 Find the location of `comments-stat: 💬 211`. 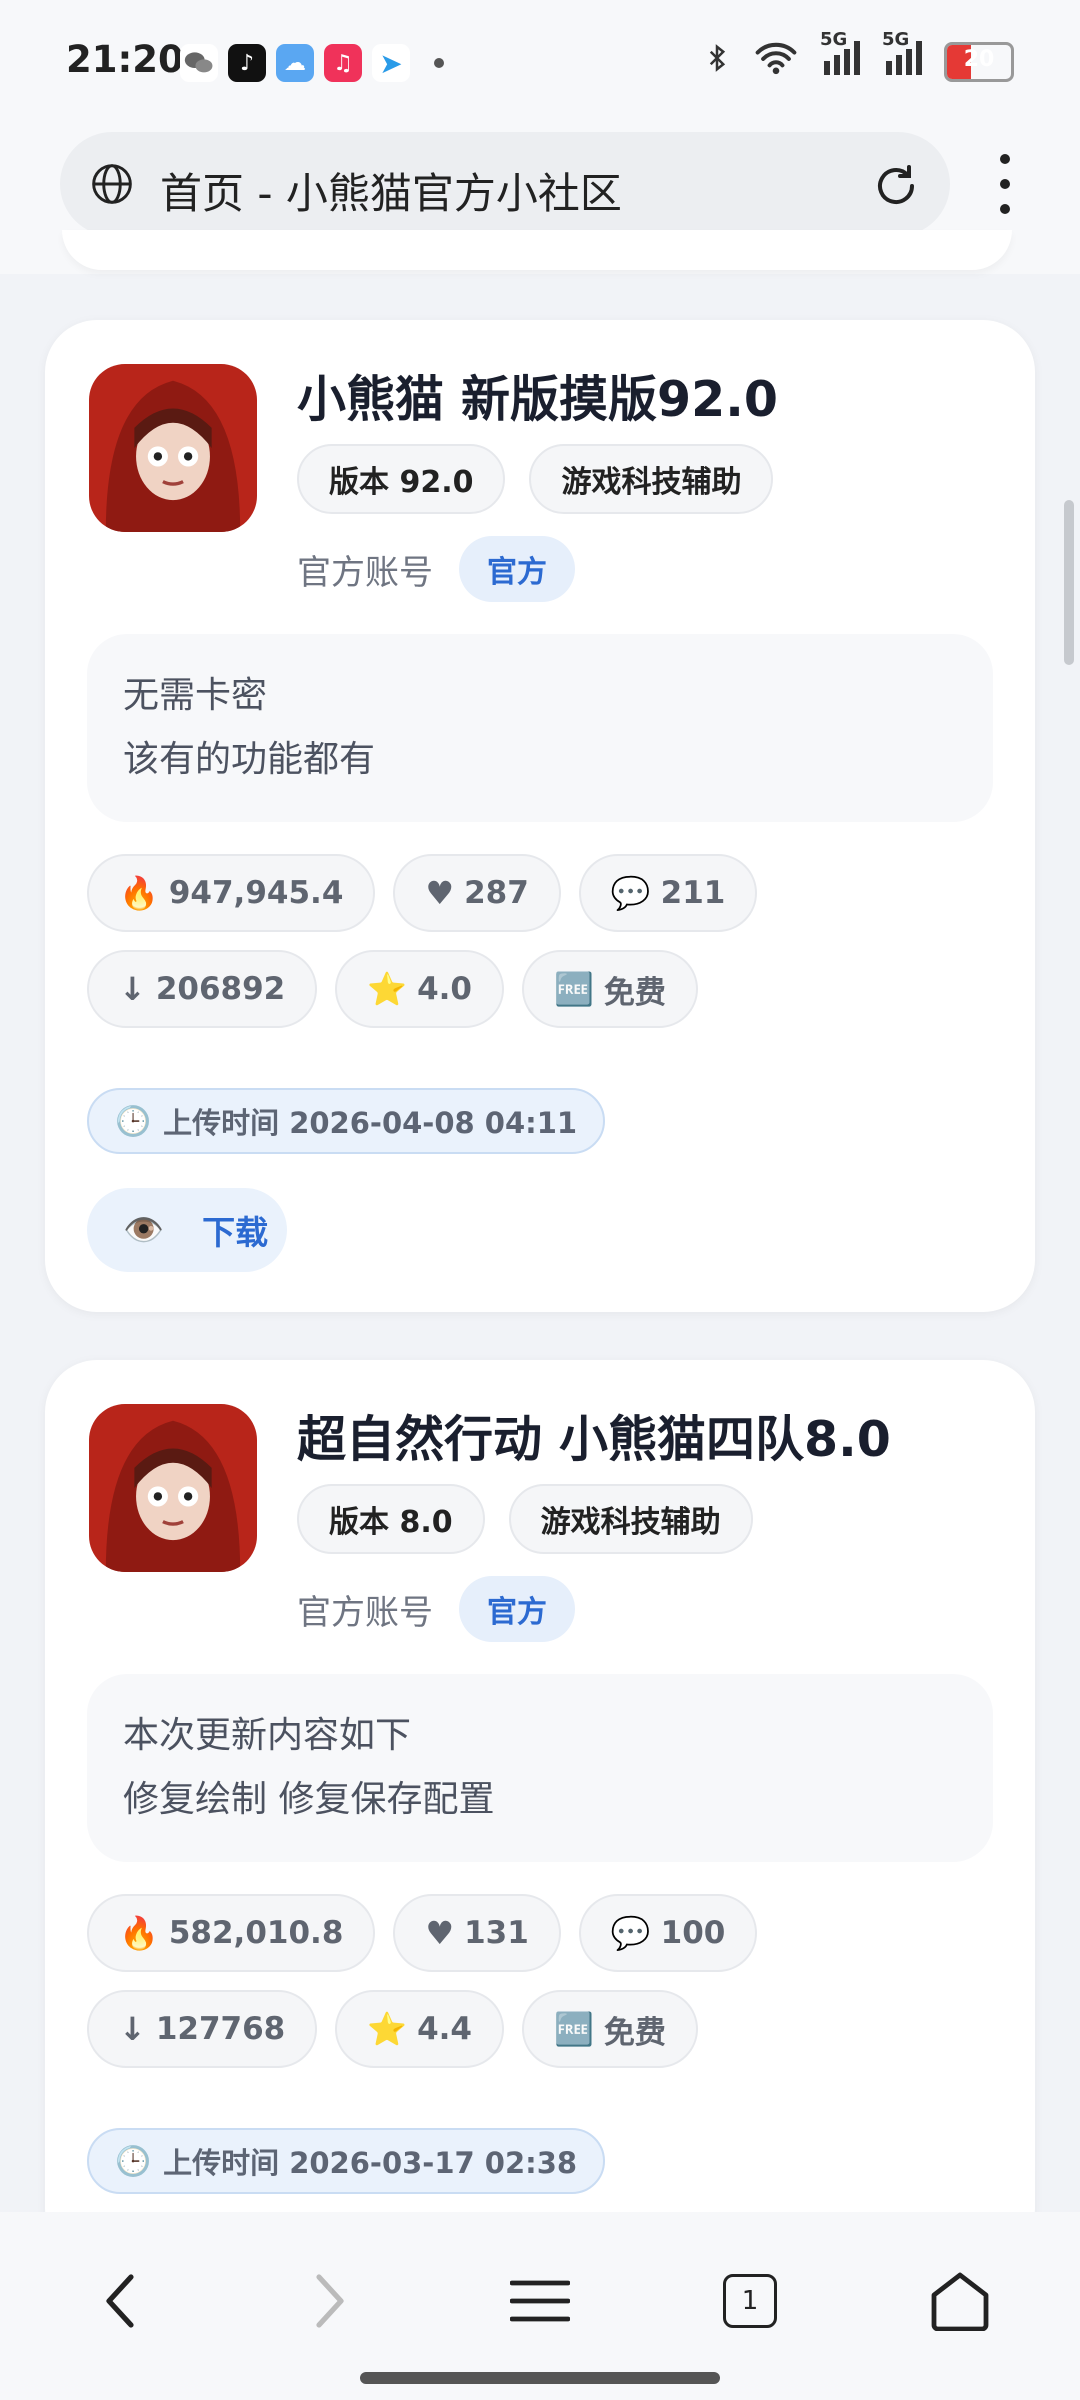

comments-stat: 💬 211 is located at coordinates (668, 893).